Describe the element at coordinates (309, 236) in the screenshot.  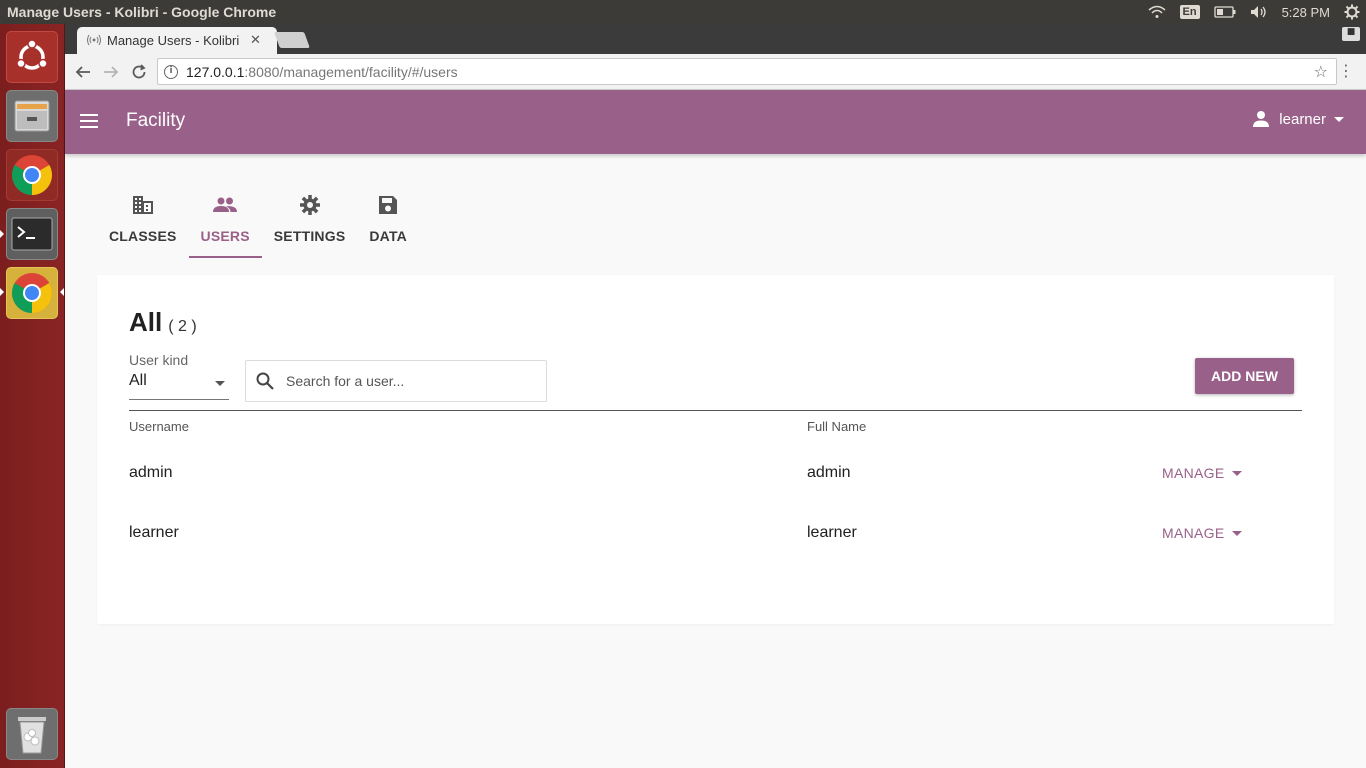
I see `tab-label: SETTINGS` at that location.